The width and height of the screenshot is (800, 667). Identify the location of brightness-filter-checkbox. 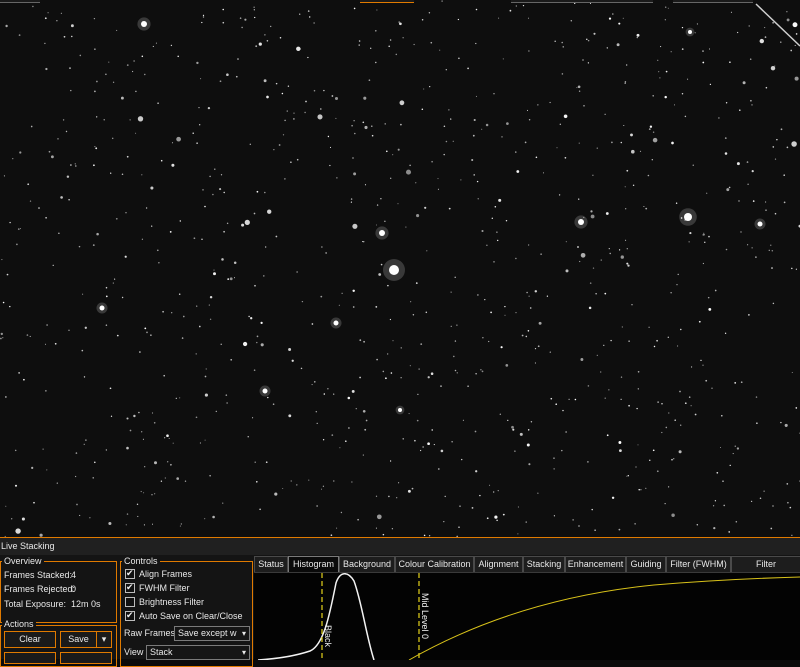
(130, 602).